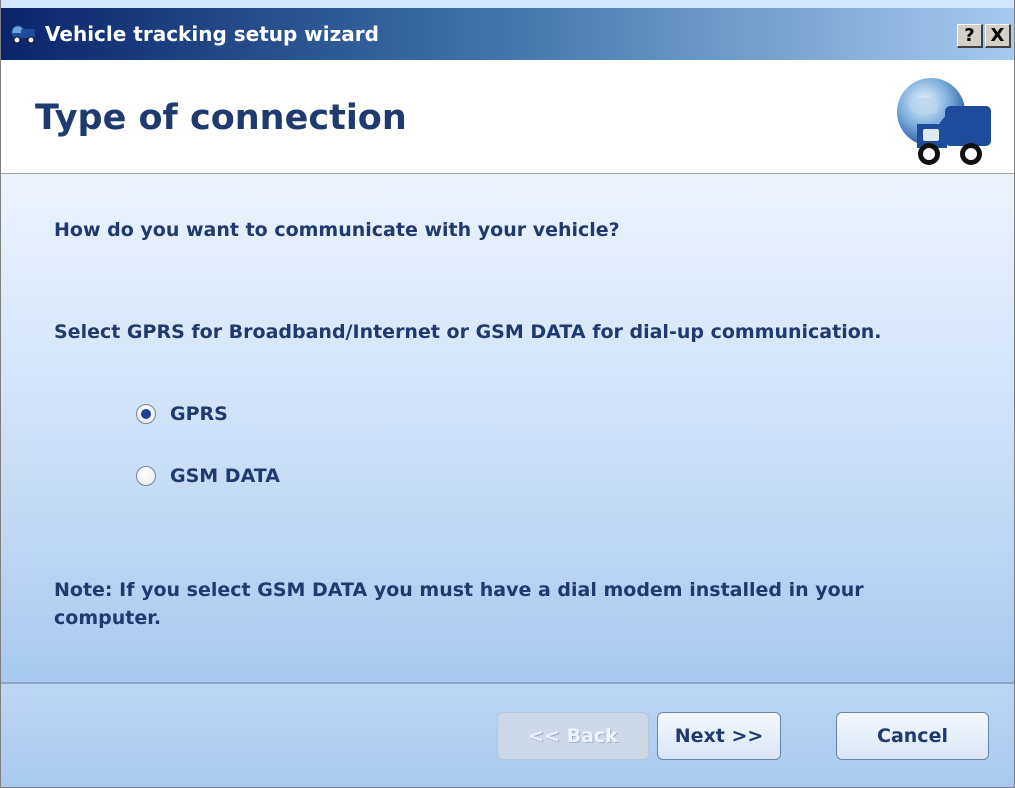 This screenshot has height=788, width=1015. I want to click on radio-selected-dot, so click(146, 414).